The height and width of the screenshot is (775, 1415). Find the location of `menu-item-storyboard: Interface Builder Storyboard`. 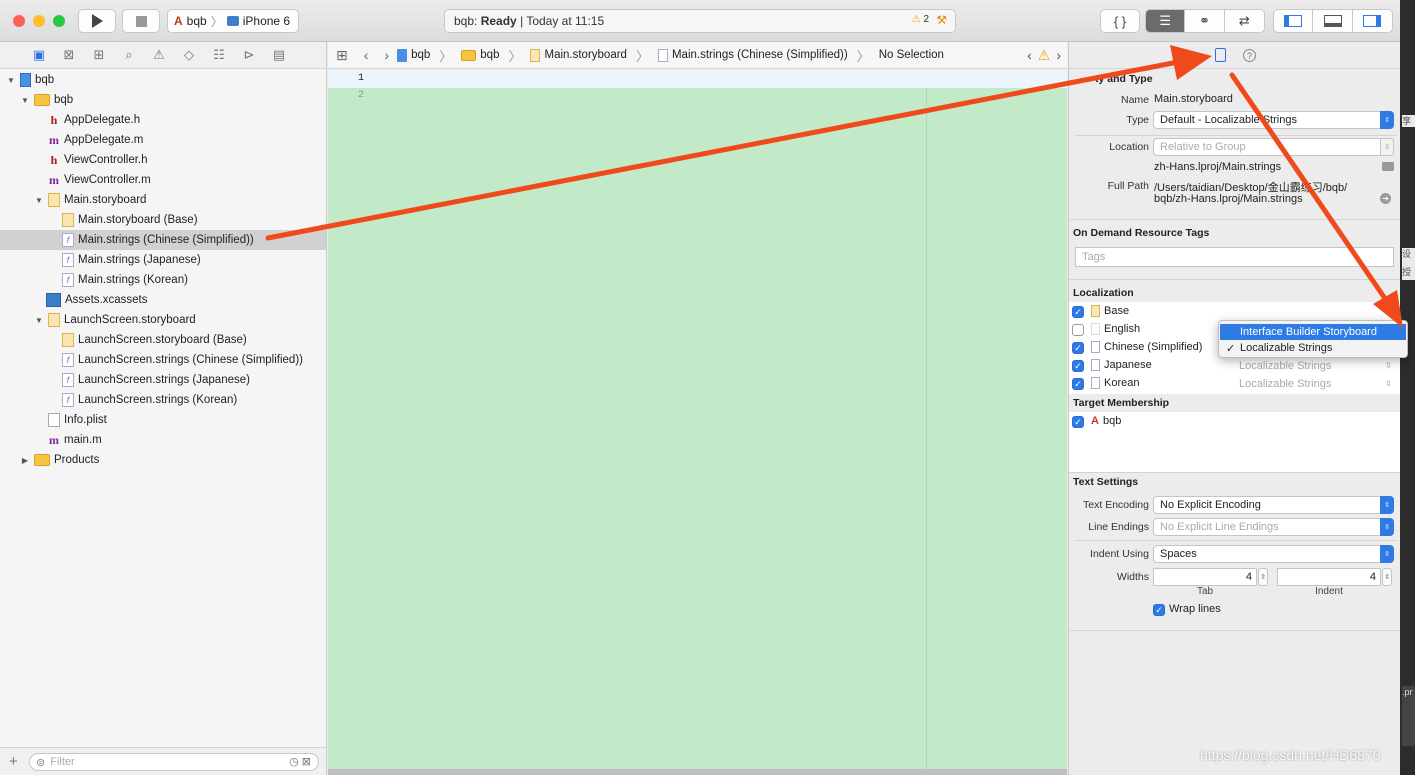

menu-item-storyboard: Interface Builder Storyboard is located at coordinates (1313, 332).